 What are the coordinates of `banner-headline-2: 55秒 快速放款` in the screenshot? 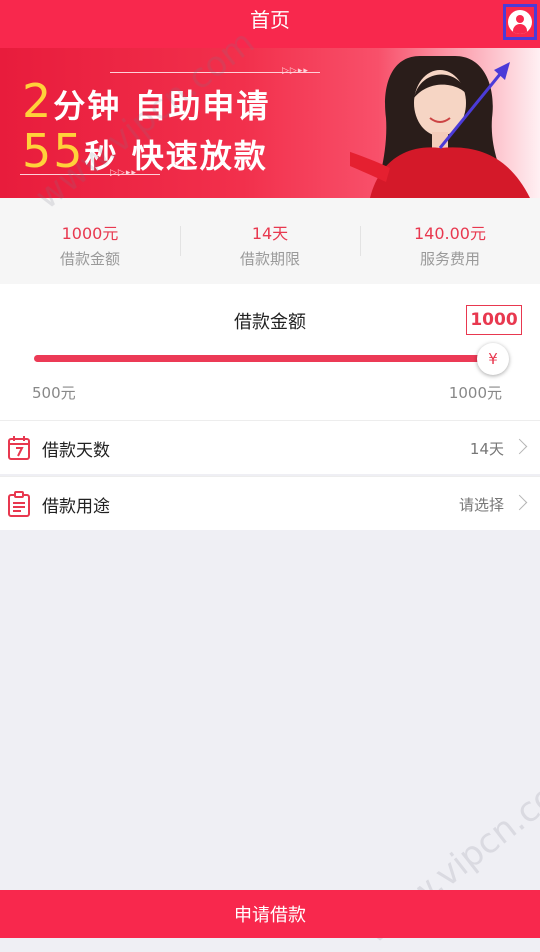 It's located at (145, 151).